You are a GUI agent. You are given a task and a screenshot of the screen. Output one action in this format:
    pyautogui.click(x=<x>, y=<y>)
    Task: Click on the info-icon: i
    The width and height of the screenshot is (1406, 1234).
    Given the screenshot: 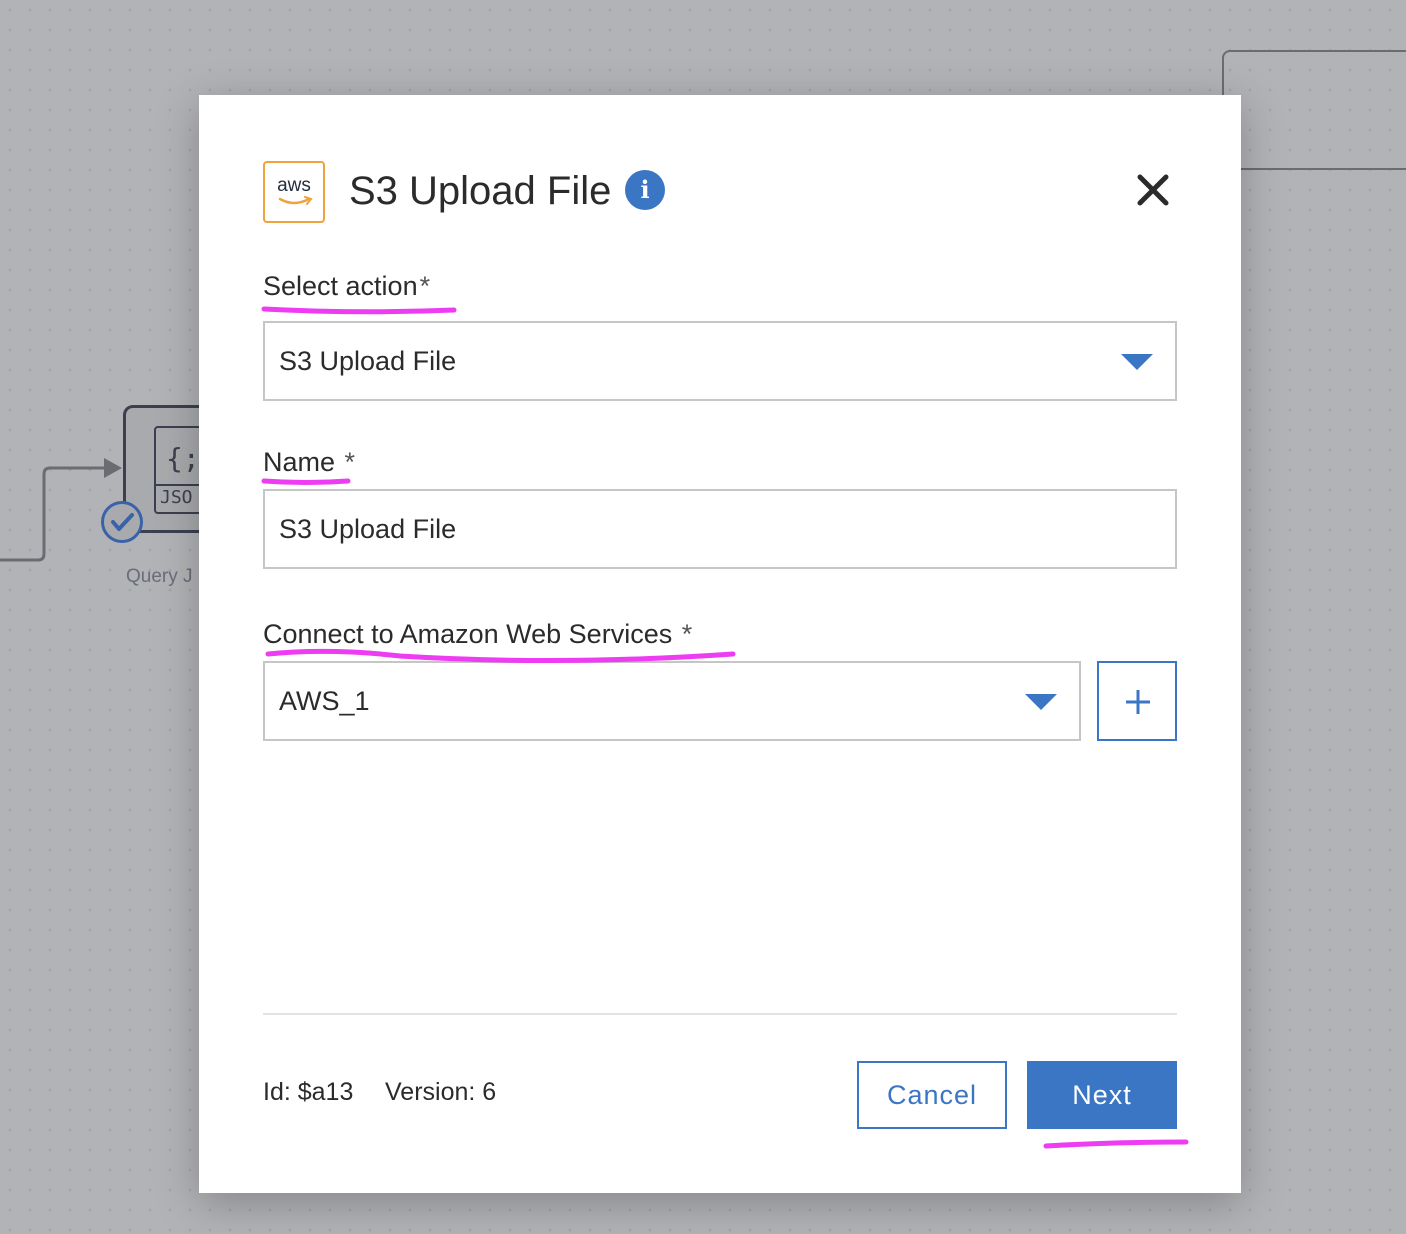 What is the action you would take?
    pyautogui.click(x=645, y=190)
    